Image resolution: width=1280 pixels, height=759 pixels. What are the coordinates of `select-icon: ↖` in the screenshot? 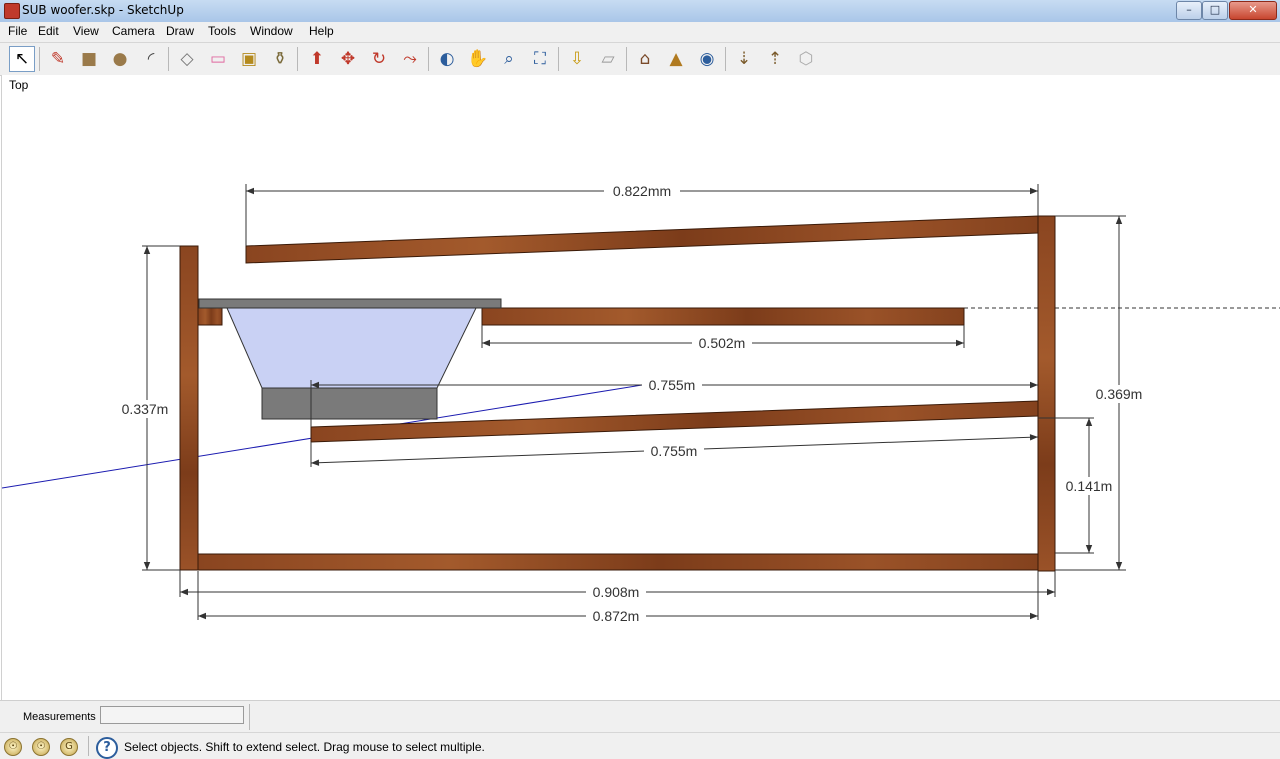 It's located at (22, 58).